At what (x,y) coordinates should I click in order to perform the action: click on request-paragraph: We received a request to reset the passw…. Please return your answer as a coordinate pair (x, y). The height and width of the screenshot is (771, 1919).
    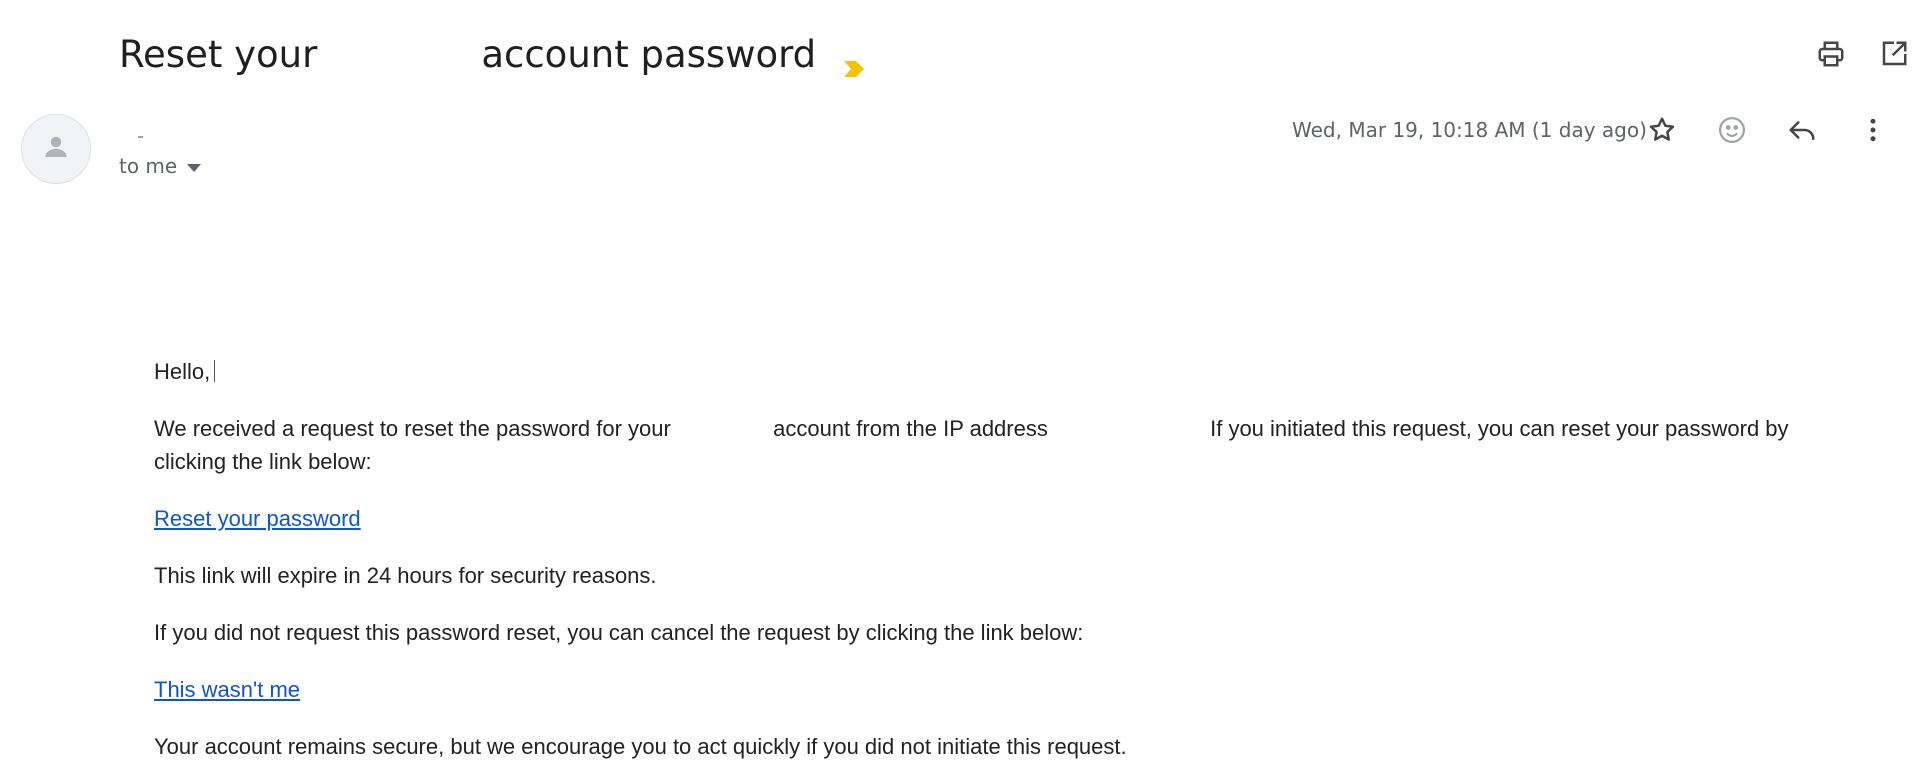
    Looking at the image, I should click on (994, 445).